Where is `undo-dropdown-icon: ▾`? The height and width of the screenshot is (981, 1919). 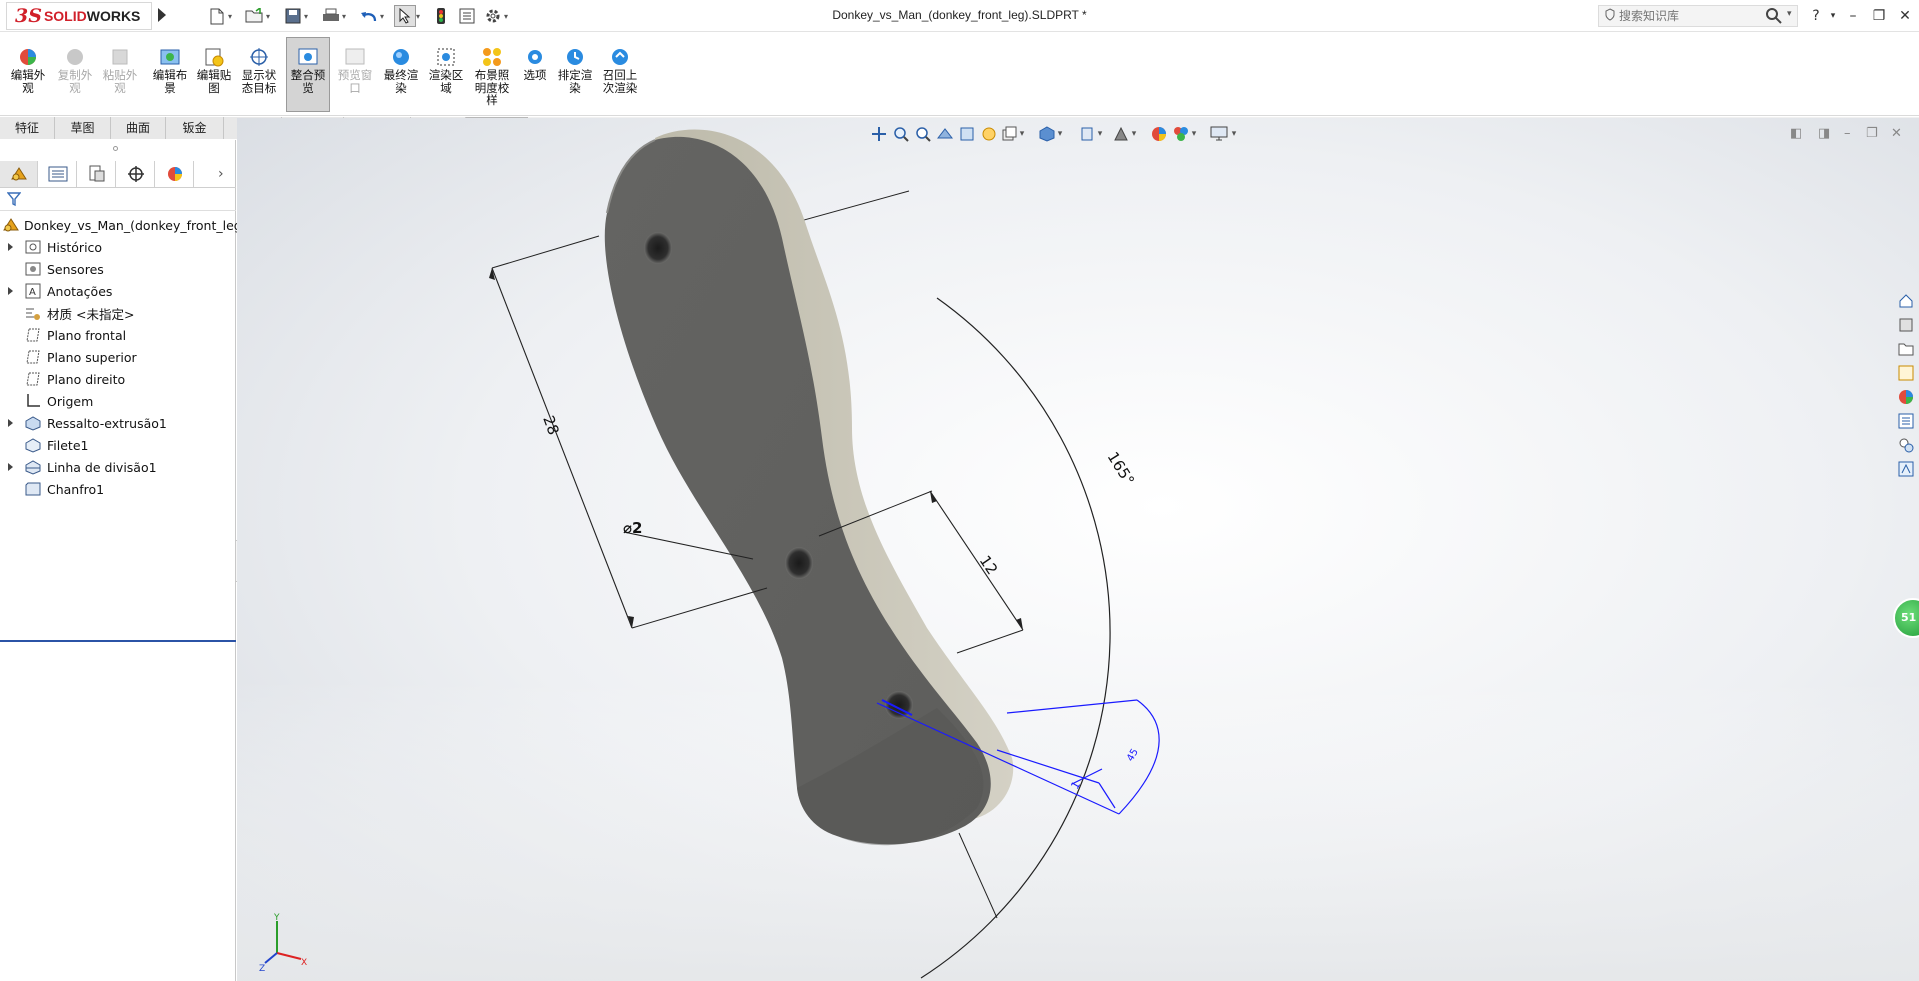 undo-dropdown-icon: ▾ is located at coordinates (384, 16).